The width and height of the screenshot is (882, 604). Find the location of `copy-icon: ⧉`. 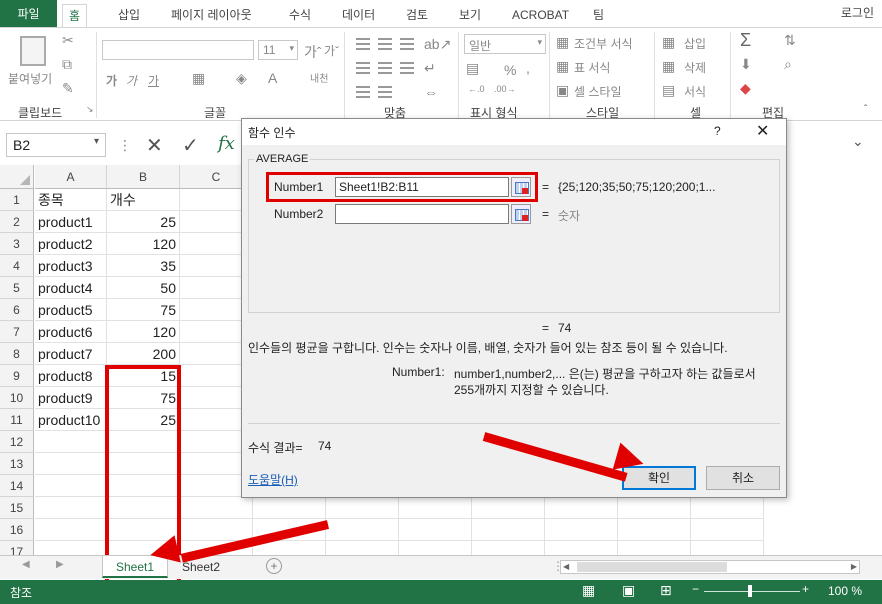

copy-icon: ⧉ is located at coordinates (67, 64).